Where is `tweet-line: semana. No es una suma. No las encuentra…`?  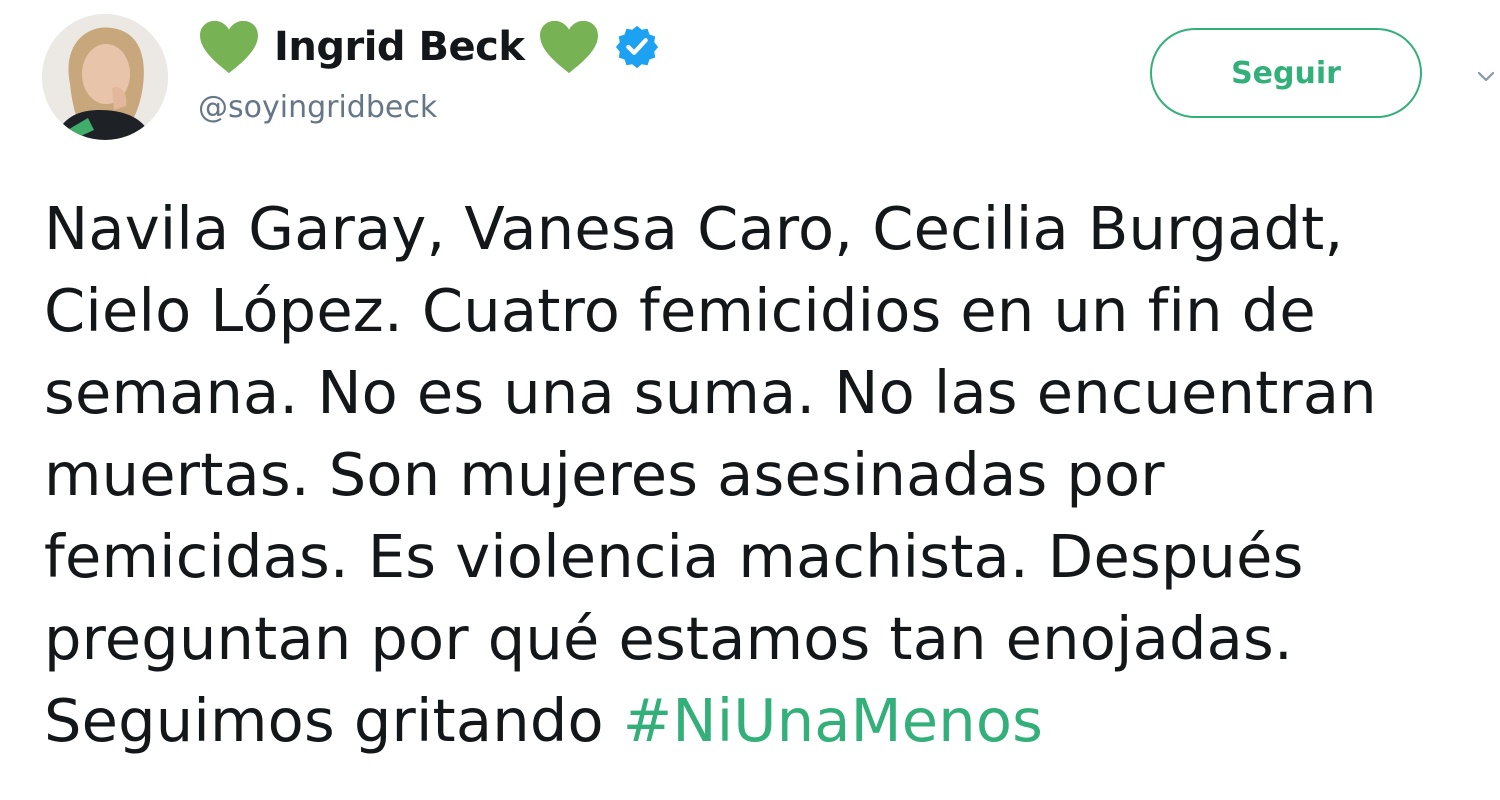
tweet-line: semana. No es una suma. No las encuentra… is located at coordinates (710, 392).